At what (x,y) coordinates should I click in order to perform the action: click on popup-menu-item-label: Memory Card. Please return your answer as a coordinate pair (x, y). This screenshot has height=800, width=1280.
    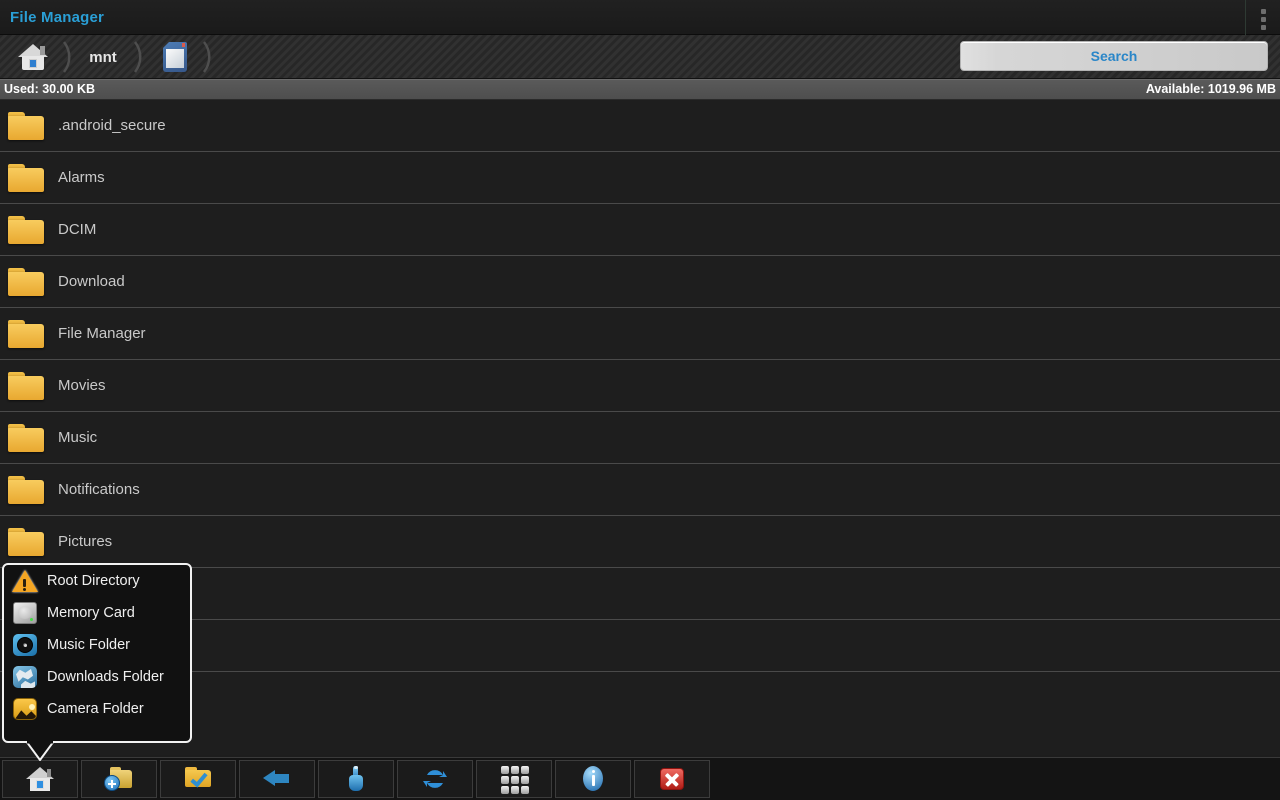
    Looking at the image, I should click on (91, 613).